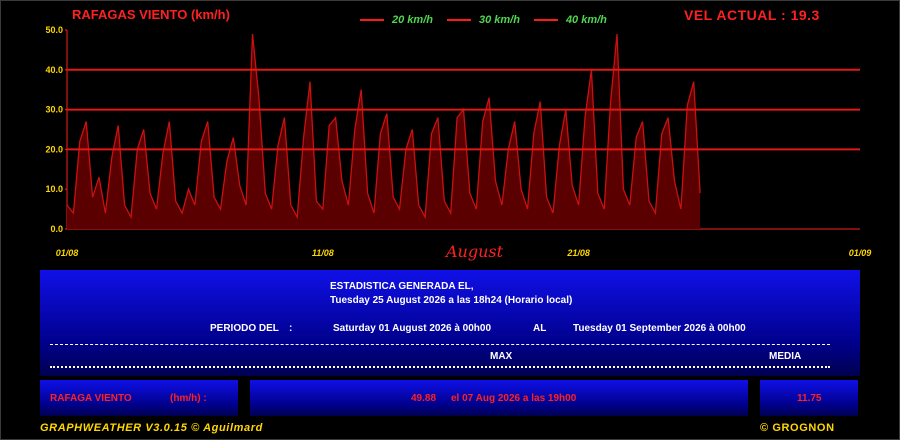 The width and height of the screenshot is (900, 440). I want to click on row-unit: (hm/h) :, so click(188, 398).